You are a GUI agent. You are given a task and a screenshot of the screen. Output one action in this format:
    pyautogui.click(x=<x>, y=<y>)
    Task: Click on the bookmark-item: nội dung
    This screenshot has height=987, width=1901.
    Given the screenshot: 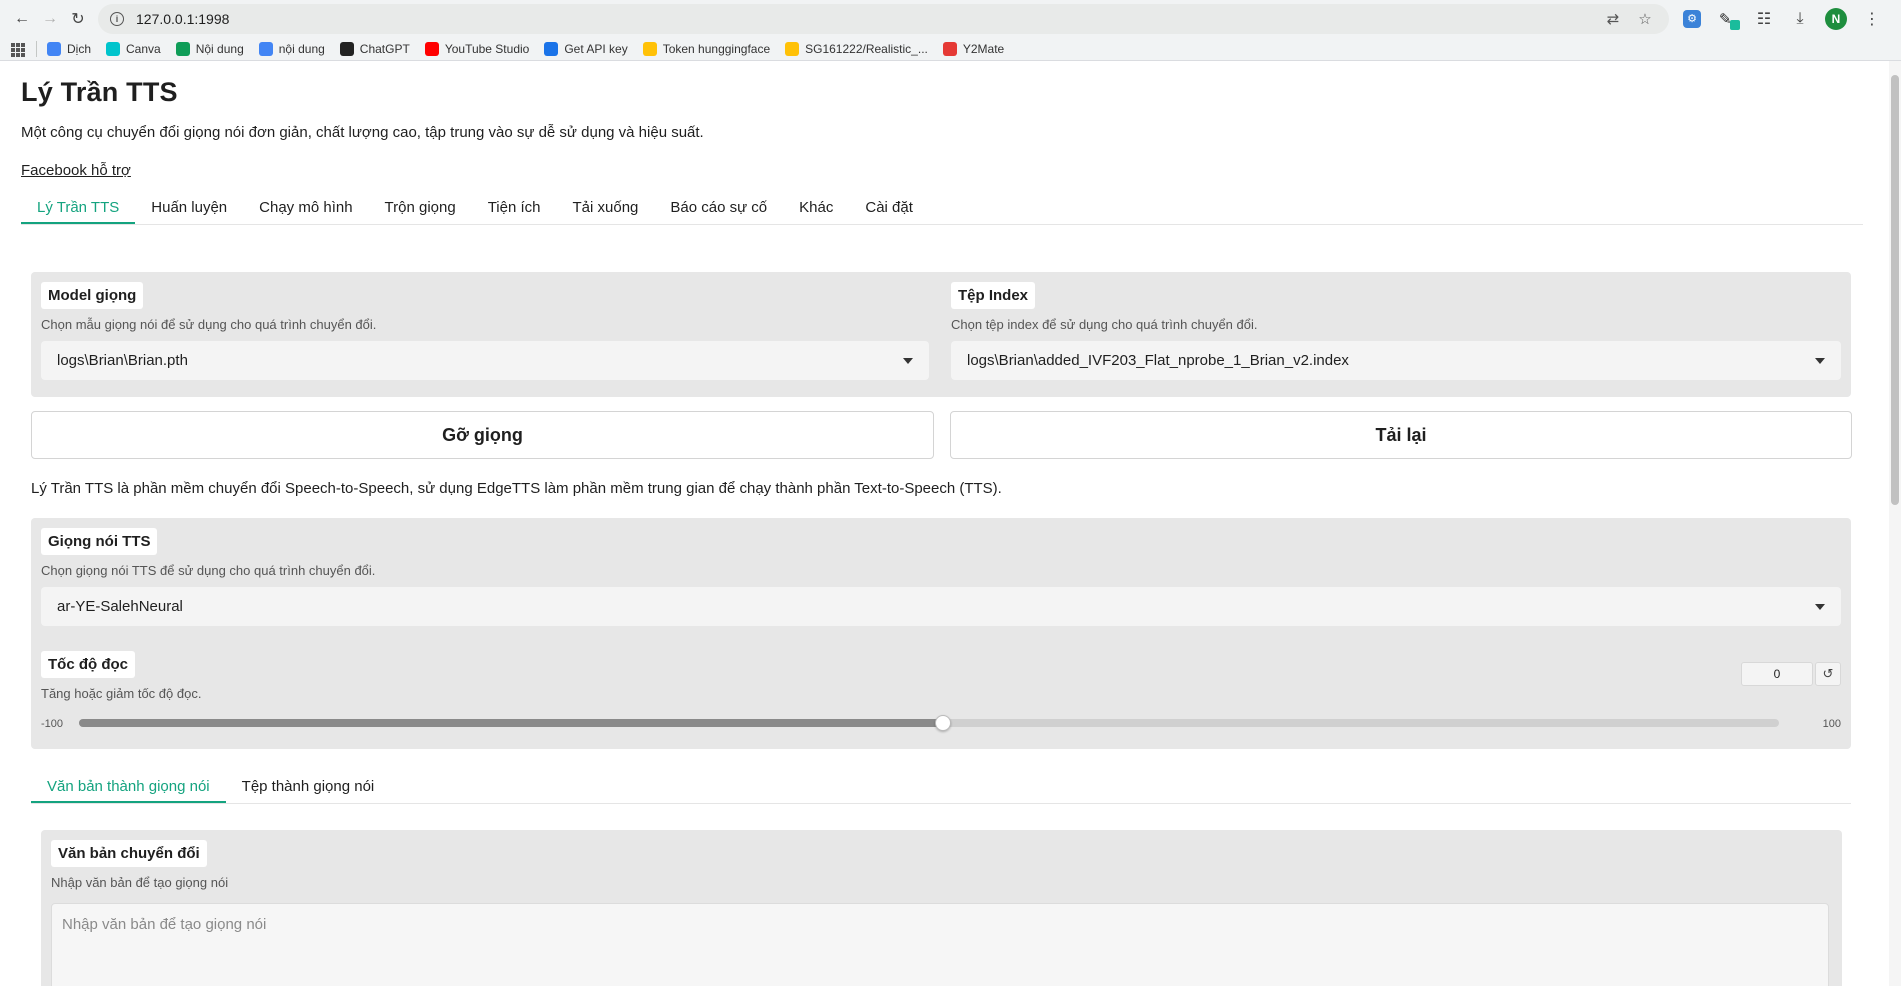 What is the action you would take?
    pyautogui.click(x=291, y=48)
    